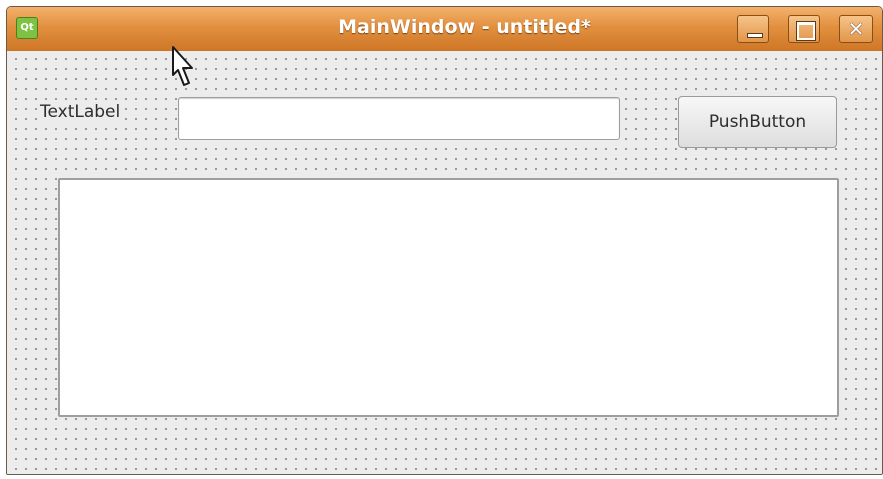 This screenshot has width=883, height=479. Describe the element at coordinates (753, 29) in the screenshot. I see `minimize-button` at that location.